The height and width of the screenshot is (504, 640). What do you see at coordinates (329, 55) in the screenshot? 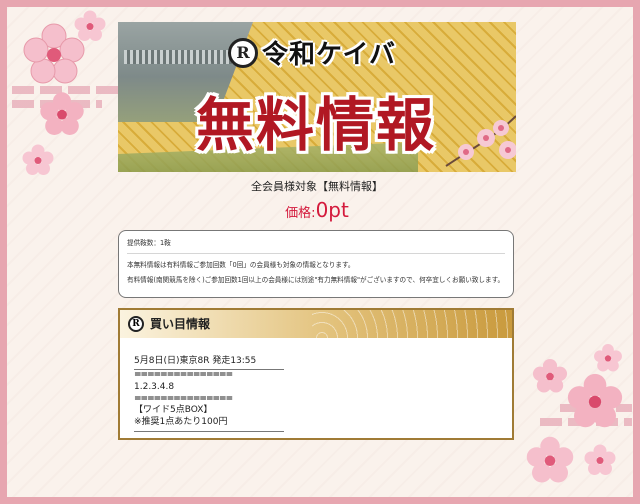
I see `brand-name: 令和ケイバ` at bounding box center [329, 55].